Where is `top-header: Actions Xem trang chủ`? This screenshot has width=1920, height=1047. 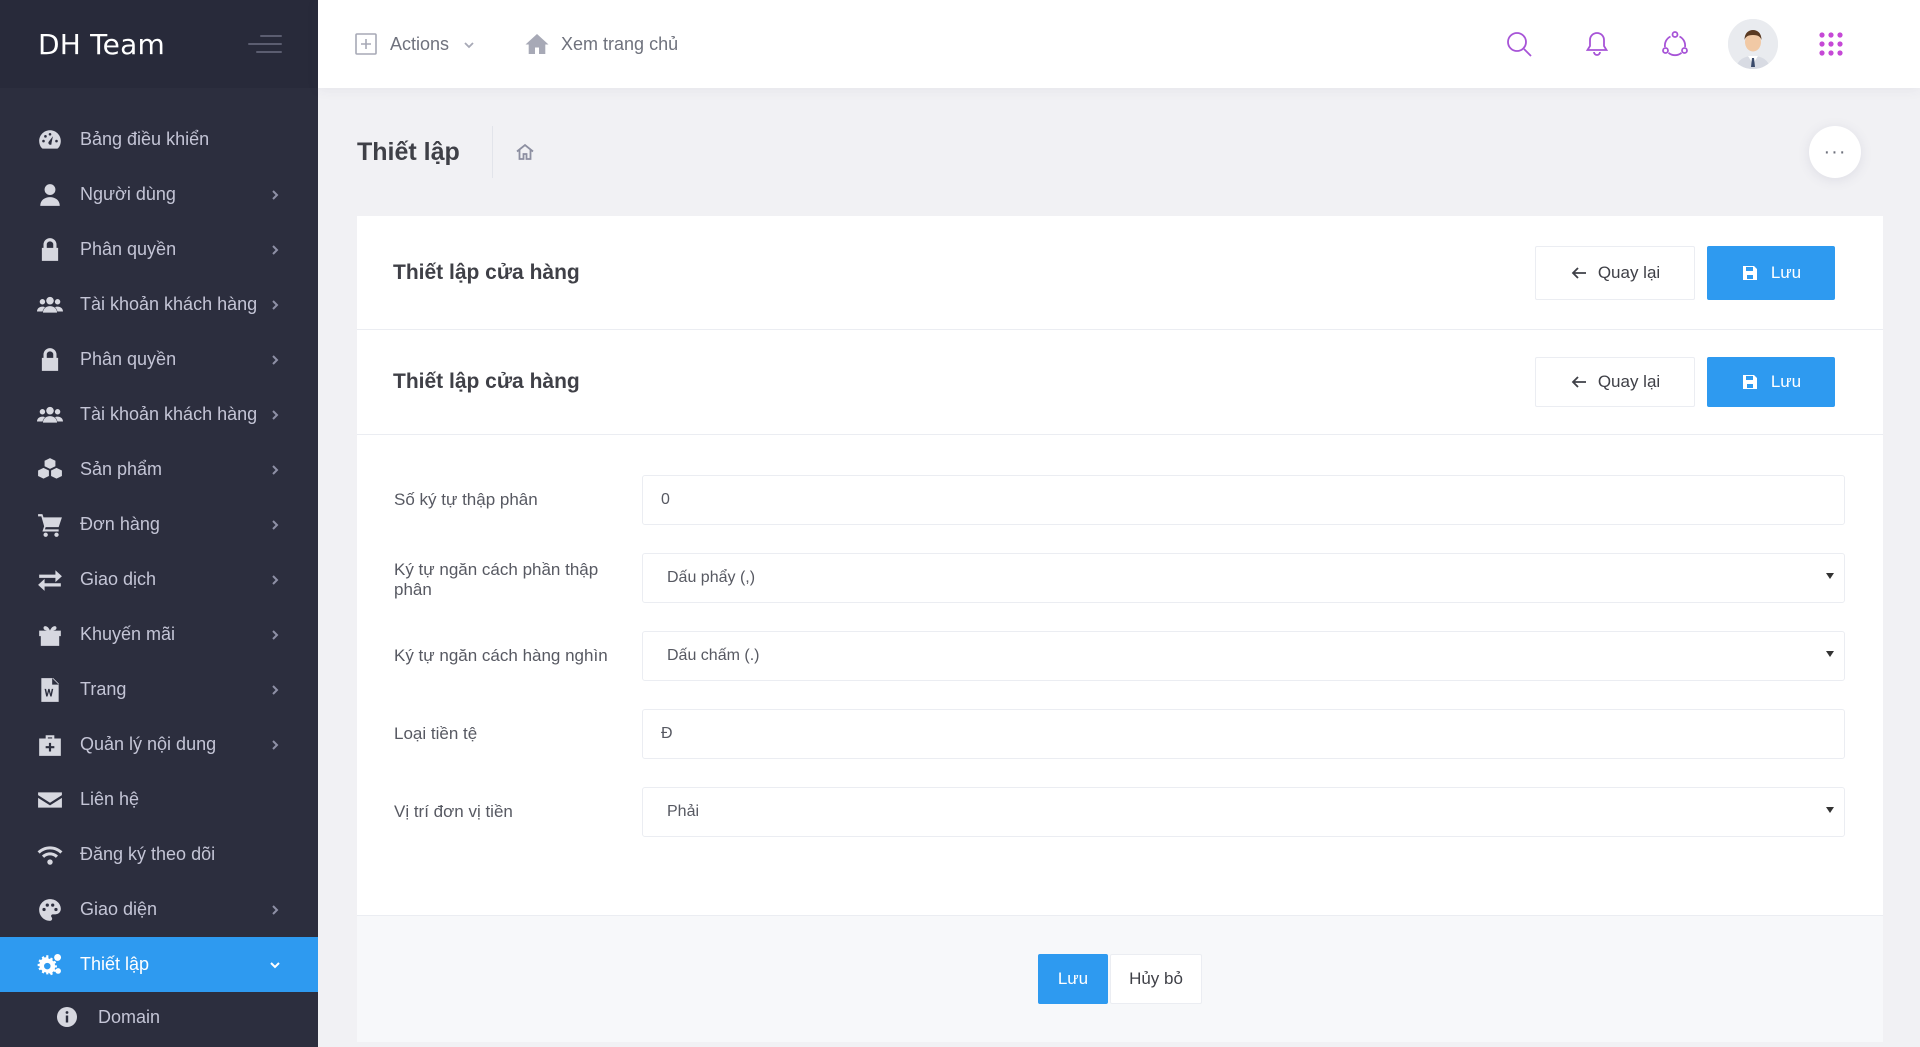 top-header: Actions Xem trang chủ is located at coordinates (1119, 44).